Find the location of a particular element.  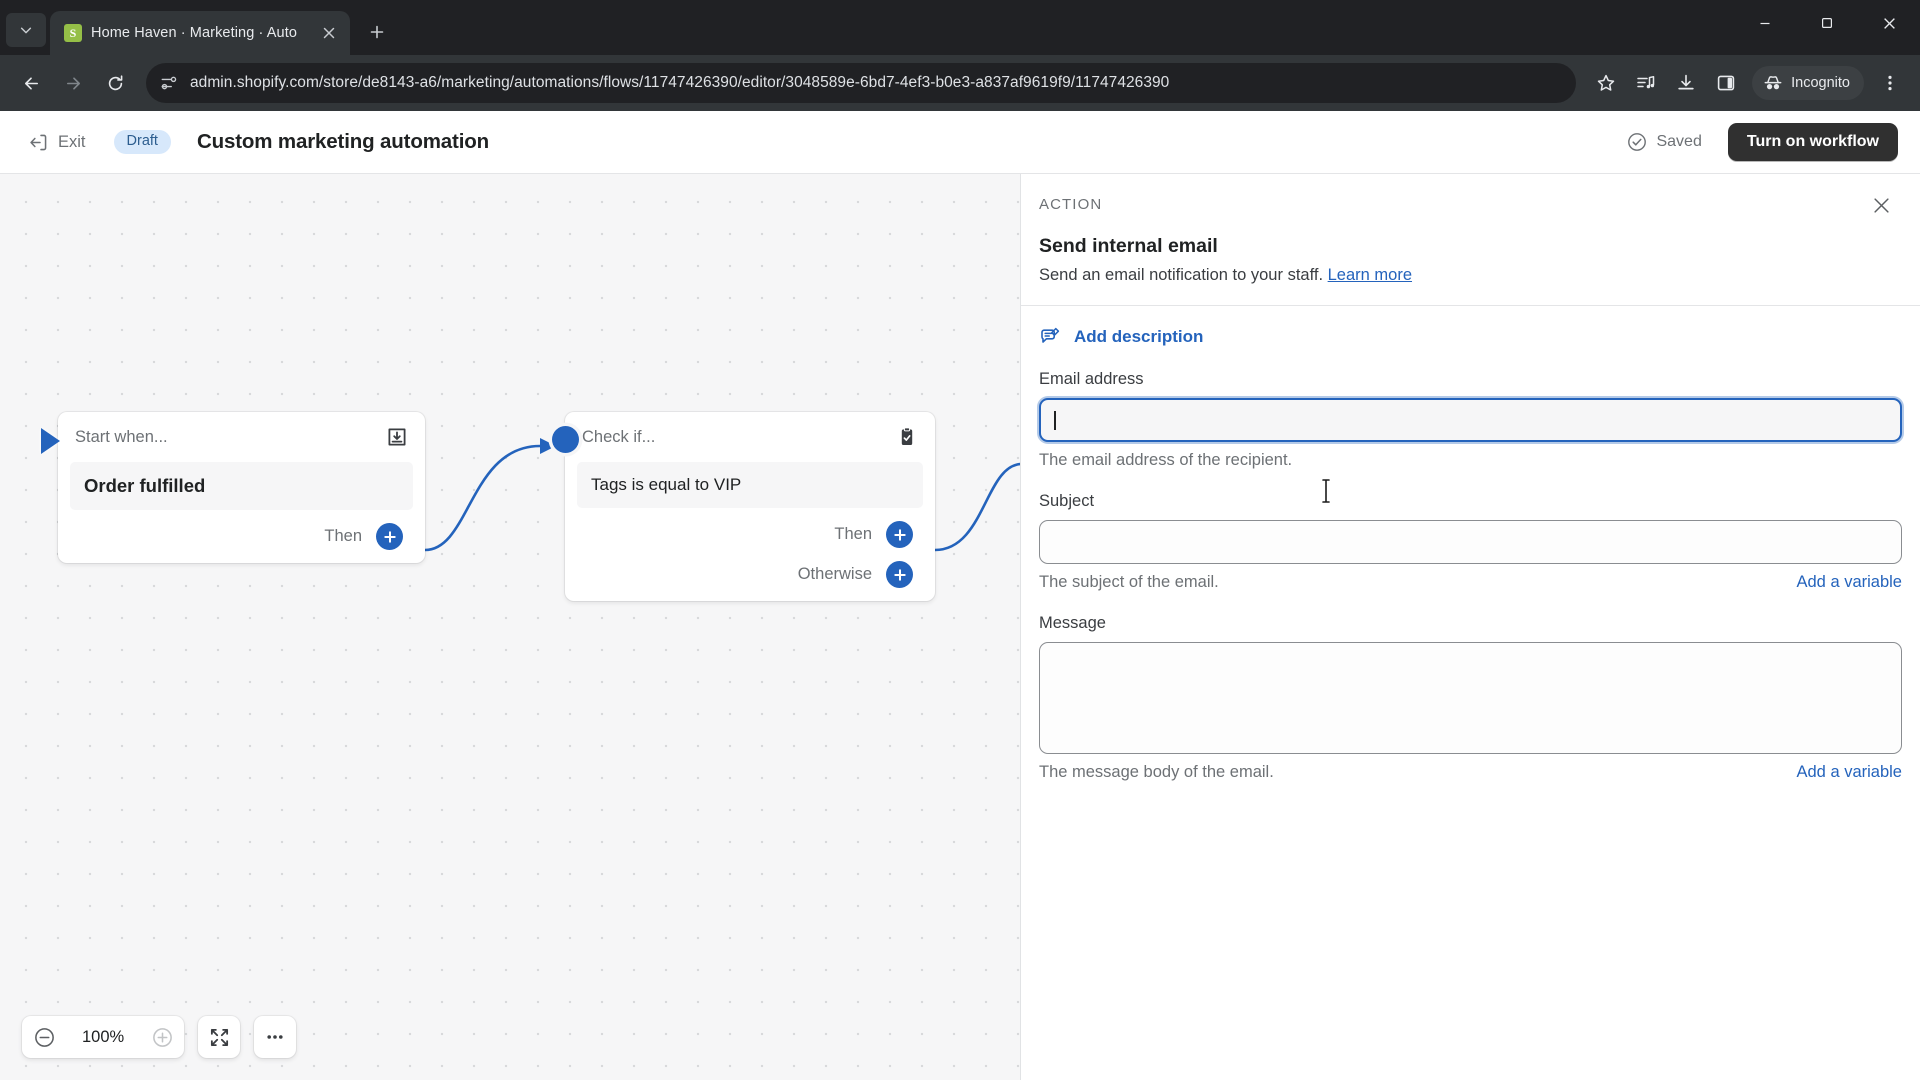

browser-tab: S Home Haven · Marketing · Auto is located at coordinates (200, 33).